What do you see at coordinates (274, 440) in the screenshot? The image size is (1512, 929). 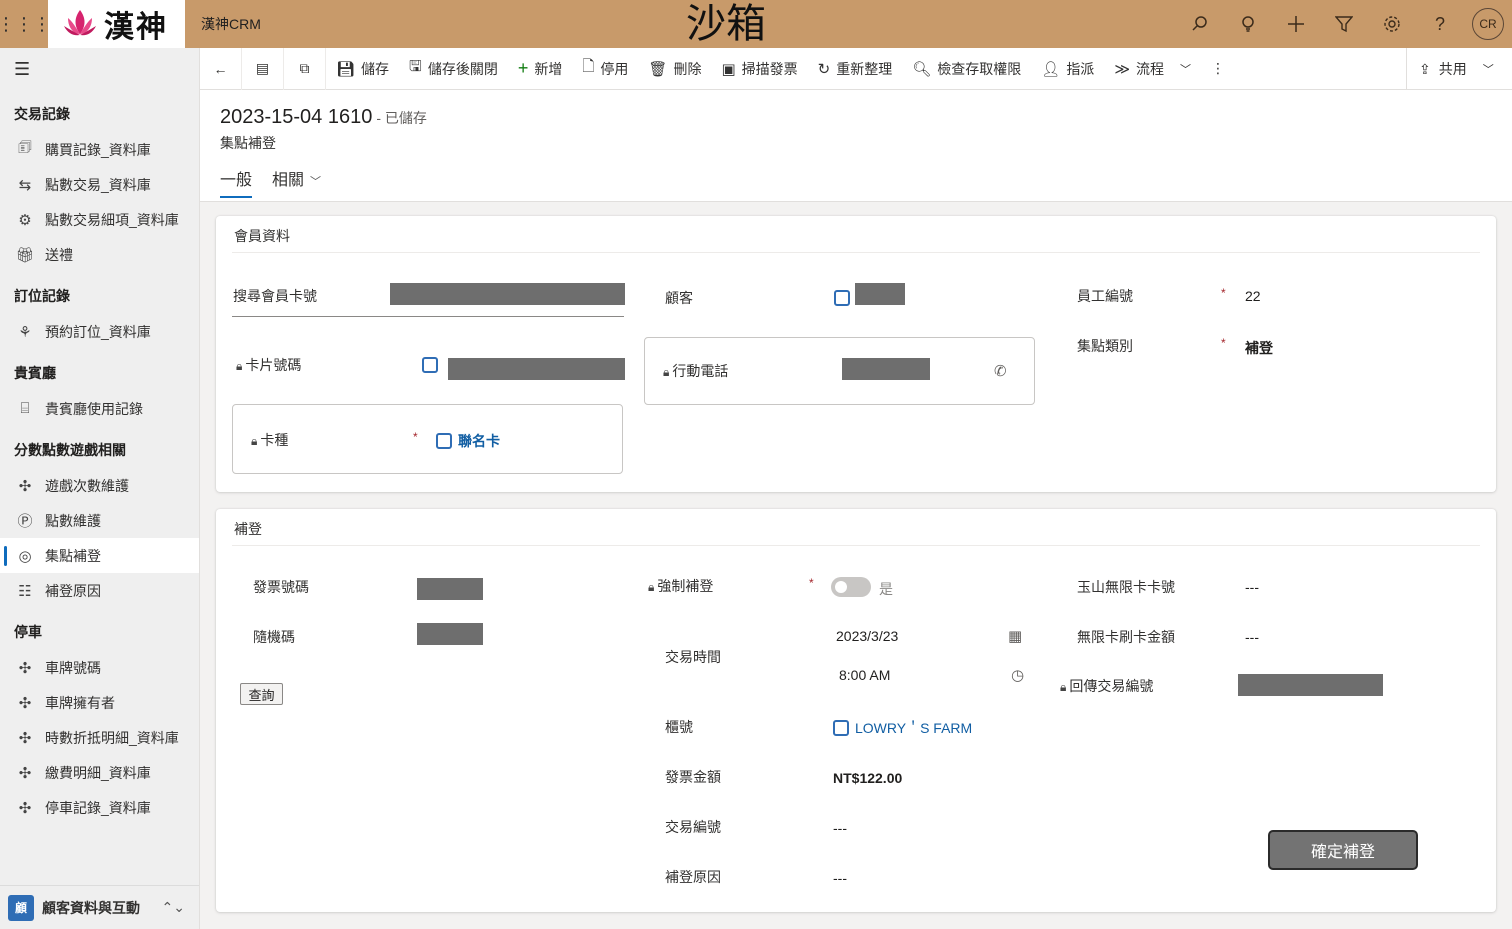 I see `card-type-label-text: 卡種` at bounding box center [274, 440].